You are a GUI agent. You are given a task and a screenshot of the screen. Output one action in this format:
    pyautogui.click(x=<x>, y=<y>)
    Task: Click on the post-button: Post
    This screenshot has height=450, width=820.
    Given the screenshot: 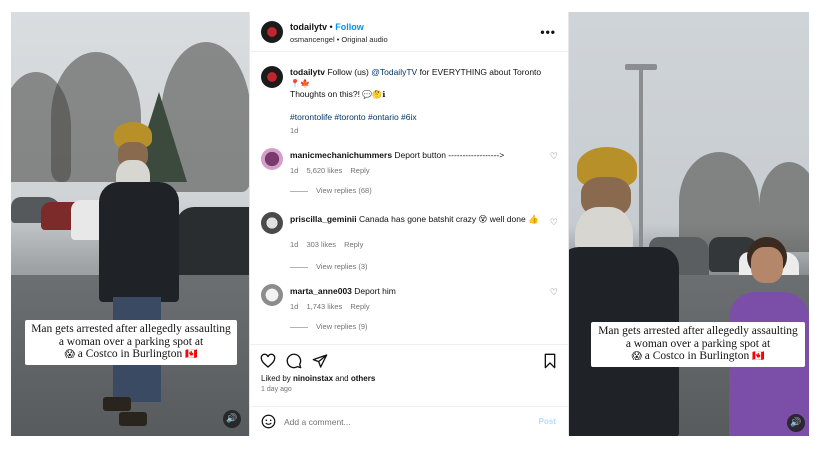 What is the action you would take?
    pyautogui.click(x=547, y=421)
    